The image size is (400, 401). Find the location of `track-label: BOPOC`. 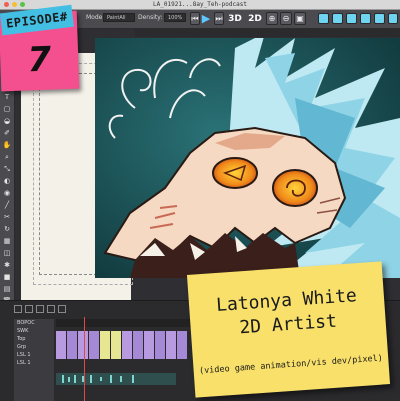

track-label: BOPOC is located at coordinates (34, 323).